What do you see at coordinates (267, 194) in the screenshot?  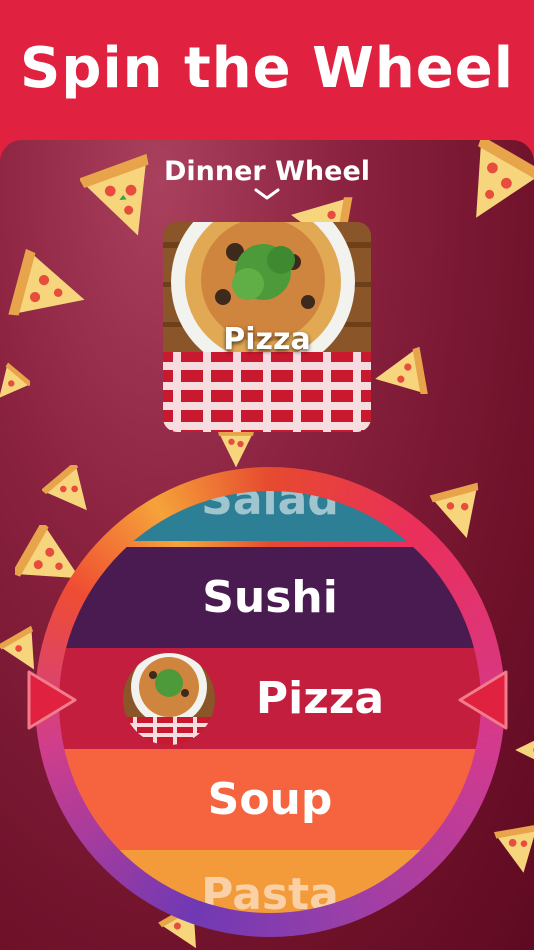 I see `chevron-down-icon` at bounding box center [267, 194].